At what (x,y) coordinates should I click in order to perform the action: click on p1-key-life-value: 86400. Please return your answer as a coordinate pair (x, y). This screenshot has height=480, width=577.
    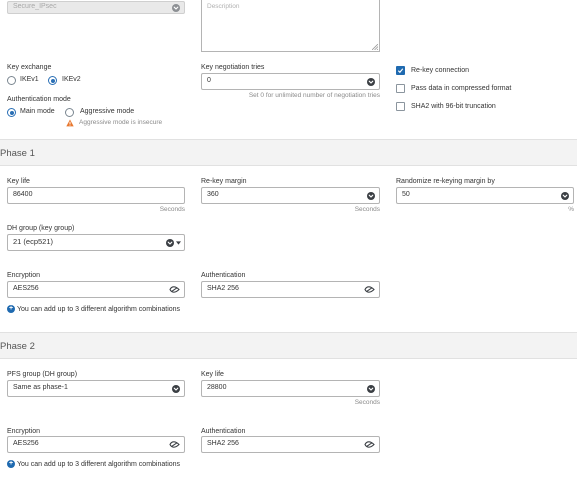
    Looking at the image, I should click on (23, 194).